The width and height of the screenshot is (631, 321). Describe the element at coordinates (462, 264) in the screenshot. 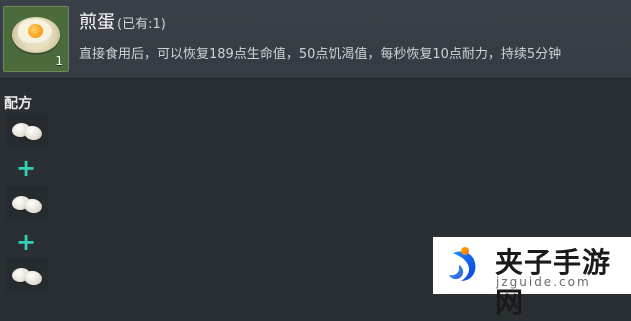

I see `wave-logo-icon` at that location.